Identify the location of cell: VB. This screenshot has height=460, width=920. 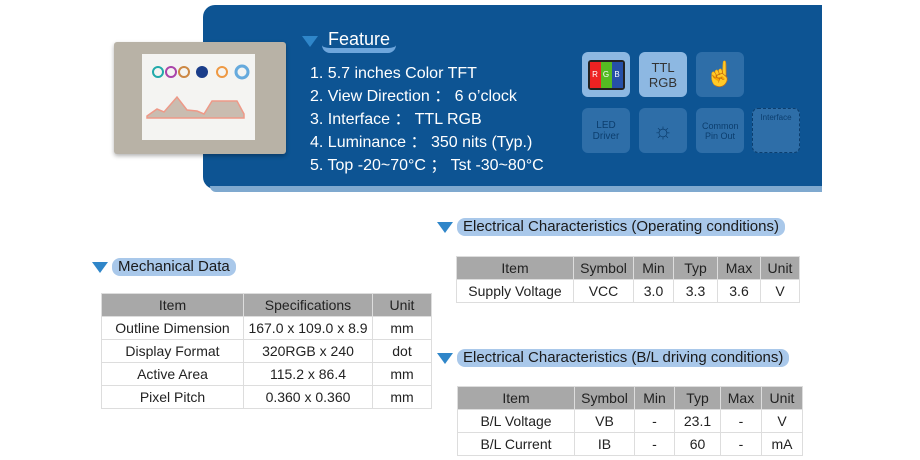
(604, 421).